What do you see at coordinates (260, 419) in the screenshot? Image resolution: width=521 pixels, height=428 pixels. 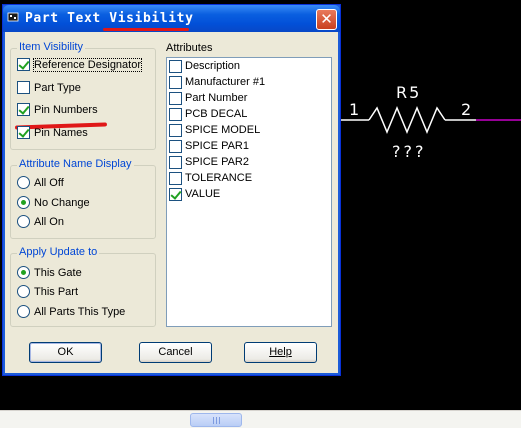 I see `horizontal-scrollbar` at bounding box center [260, 419].